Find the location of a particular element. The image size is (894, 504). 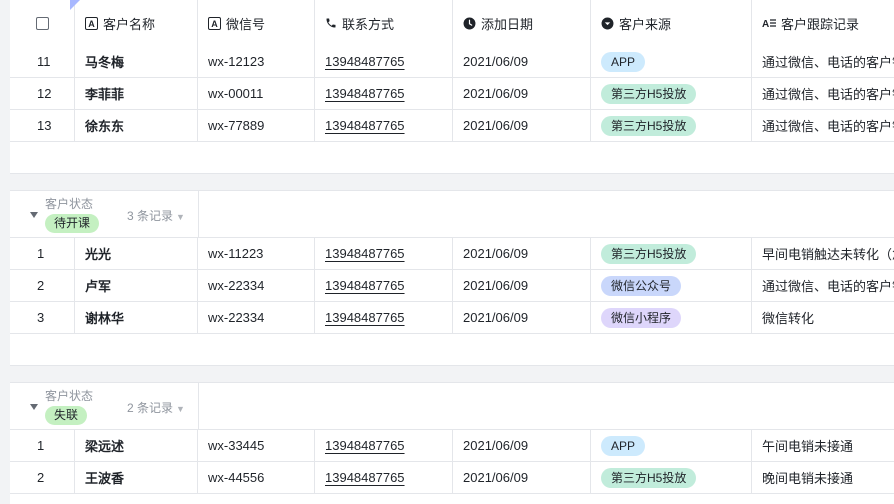

customer-name-cell: 马冬梅 is located at coordinates (136, 61).